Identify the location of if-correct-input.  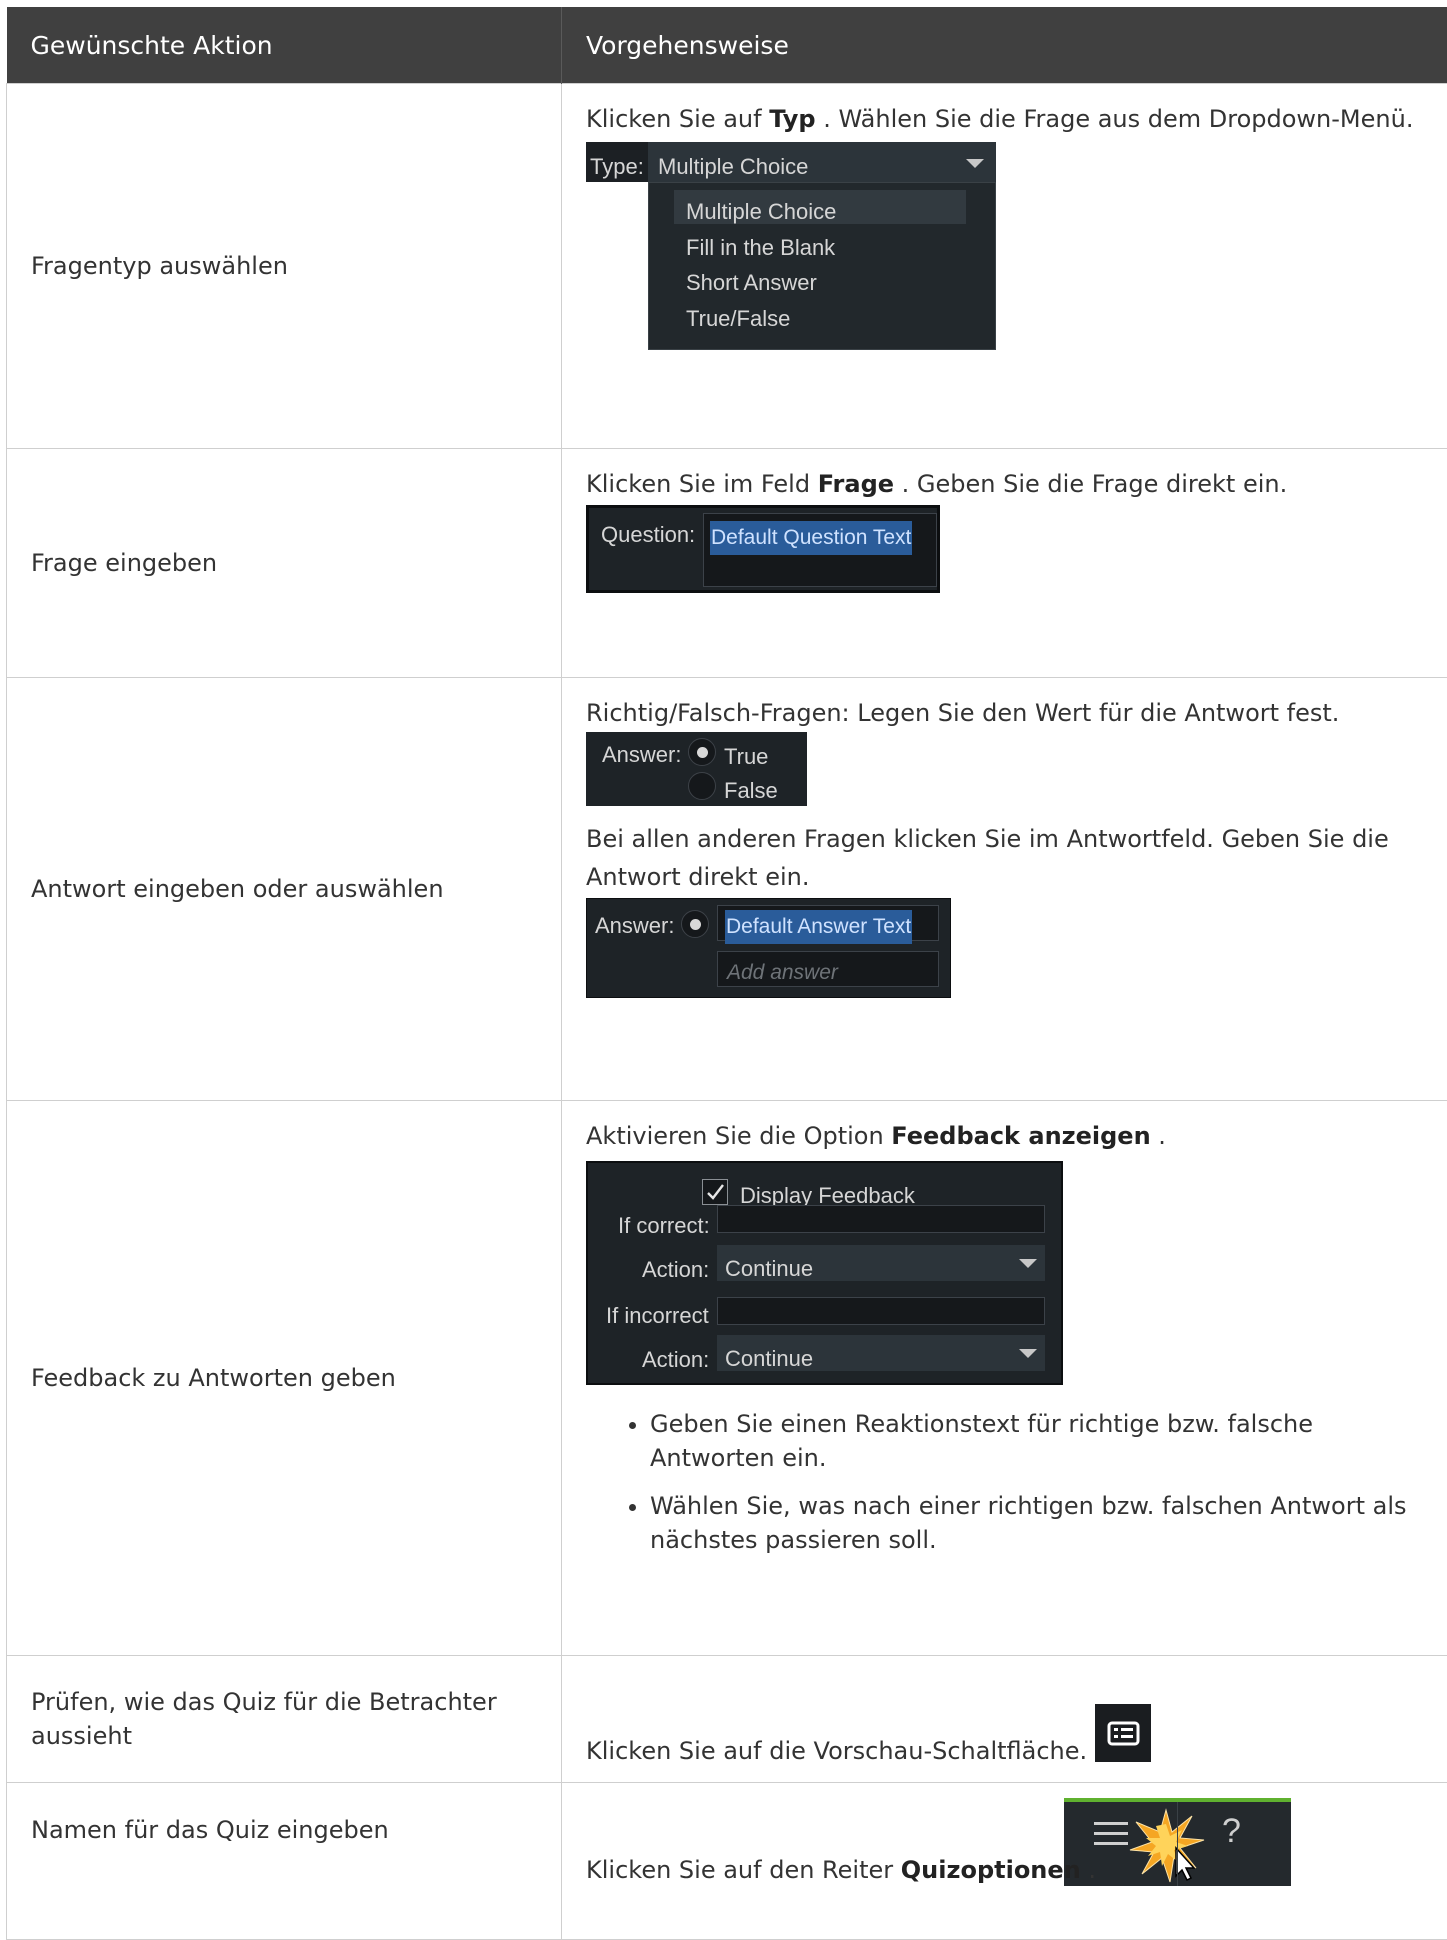
(881, 1219).